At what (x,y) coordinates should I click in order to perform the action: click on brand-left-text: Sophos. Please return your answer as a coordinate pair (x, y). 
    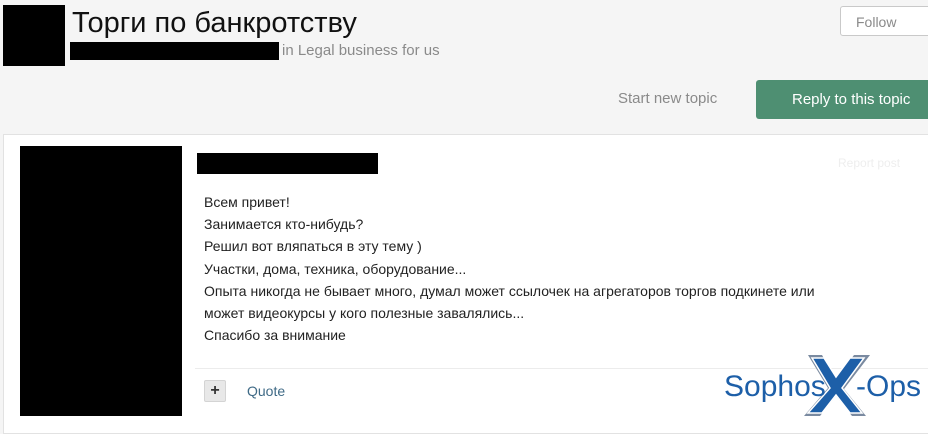
    Looking at the image, I should click on (775, 386).